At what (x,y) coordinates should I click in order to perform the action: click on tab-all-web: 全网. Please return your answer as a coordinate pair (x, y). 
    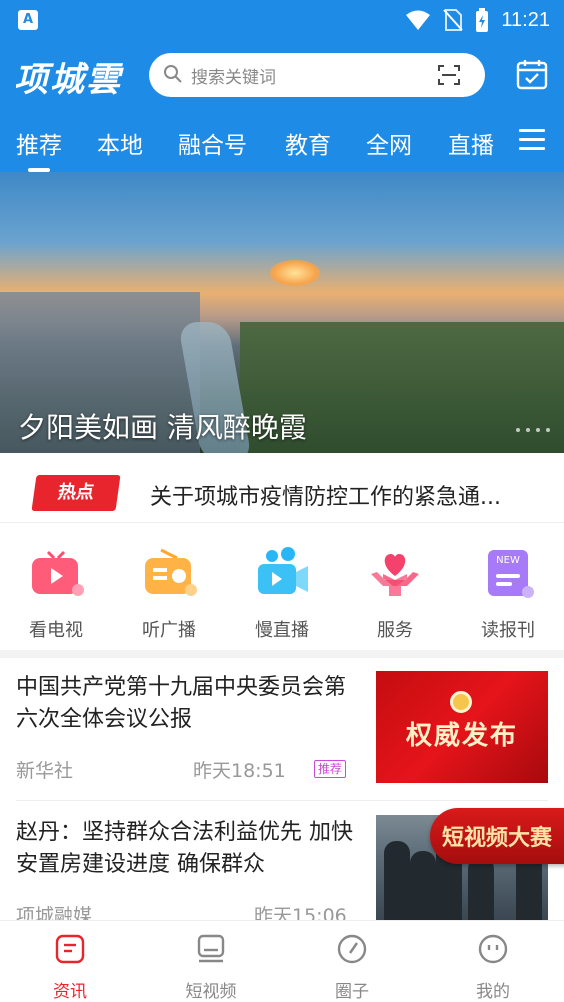
    Looking at the image, I should click on (389, 143).